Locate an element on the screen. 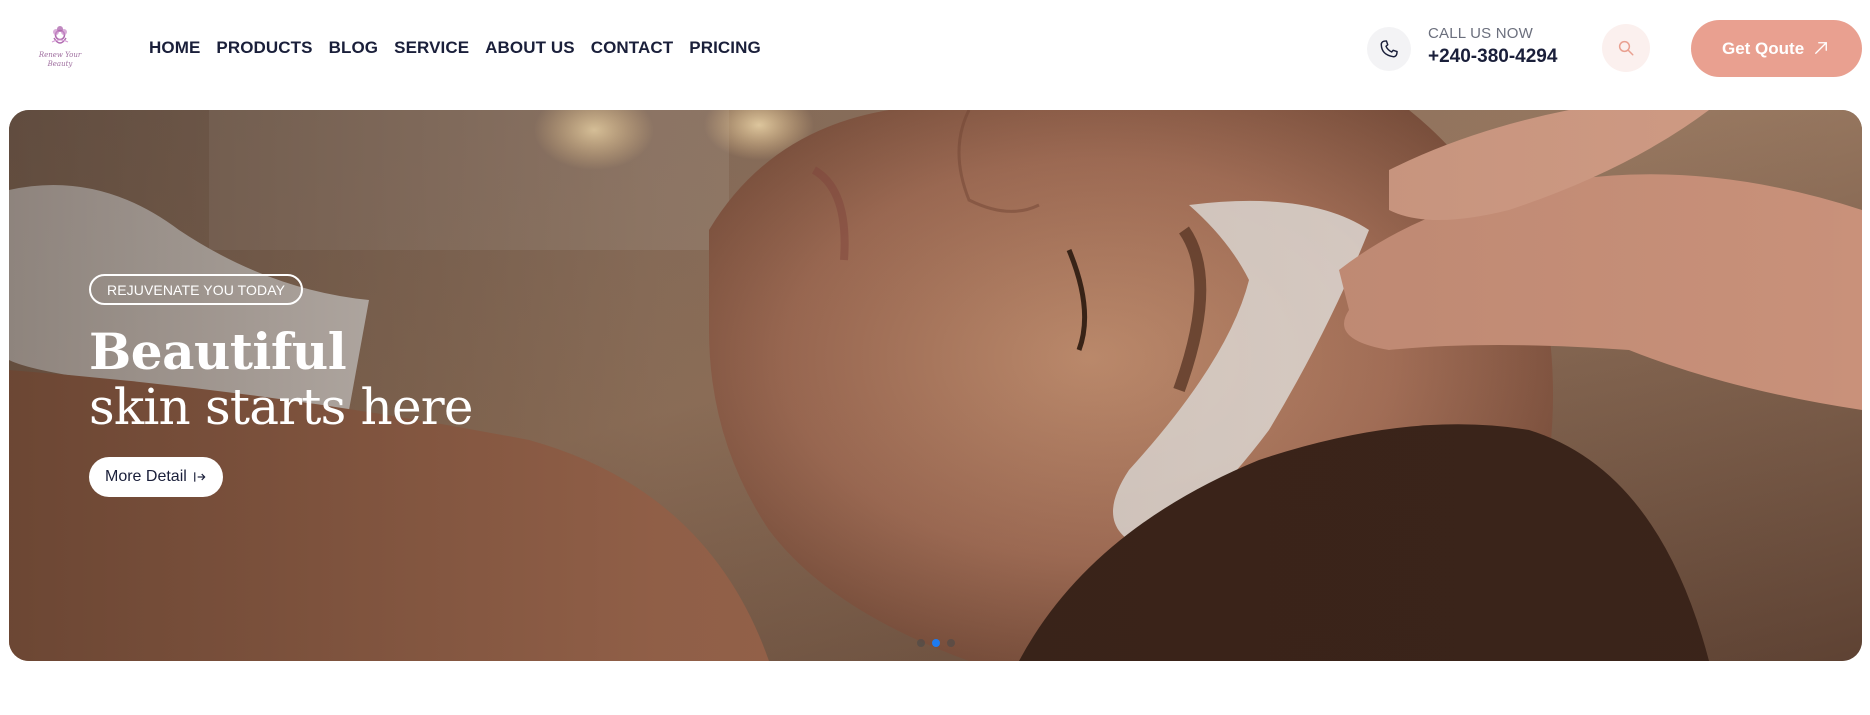 This screenshot has width=1870, height=715. nav-item-blog: BLOG is located at coordinates (354, 48).